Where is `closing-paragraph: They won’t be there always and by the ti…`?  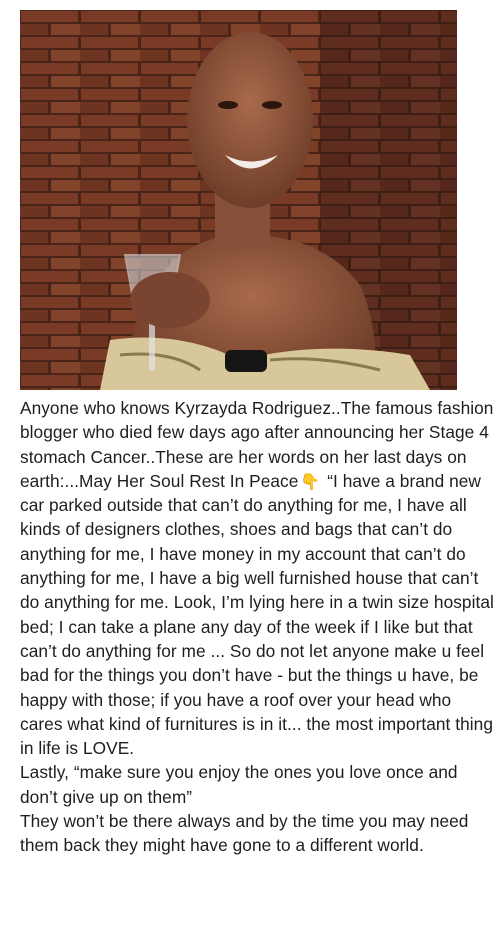
closing-paragraph: They won’t be there always and by the ti… is located at coordinates (244, 833).